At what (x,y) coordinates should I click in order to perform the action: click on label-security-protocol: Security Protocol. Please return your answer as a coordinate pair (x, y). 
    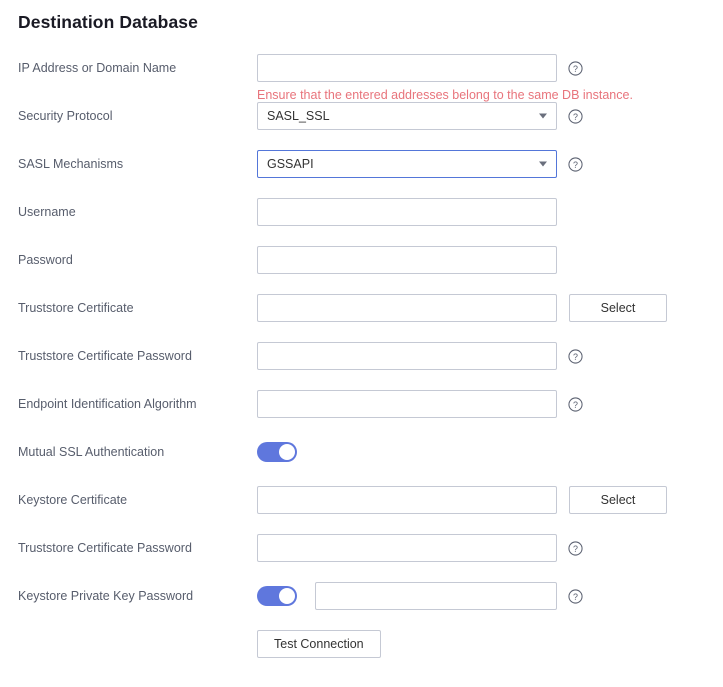
    Looking at the image, I should click on (65, 116).